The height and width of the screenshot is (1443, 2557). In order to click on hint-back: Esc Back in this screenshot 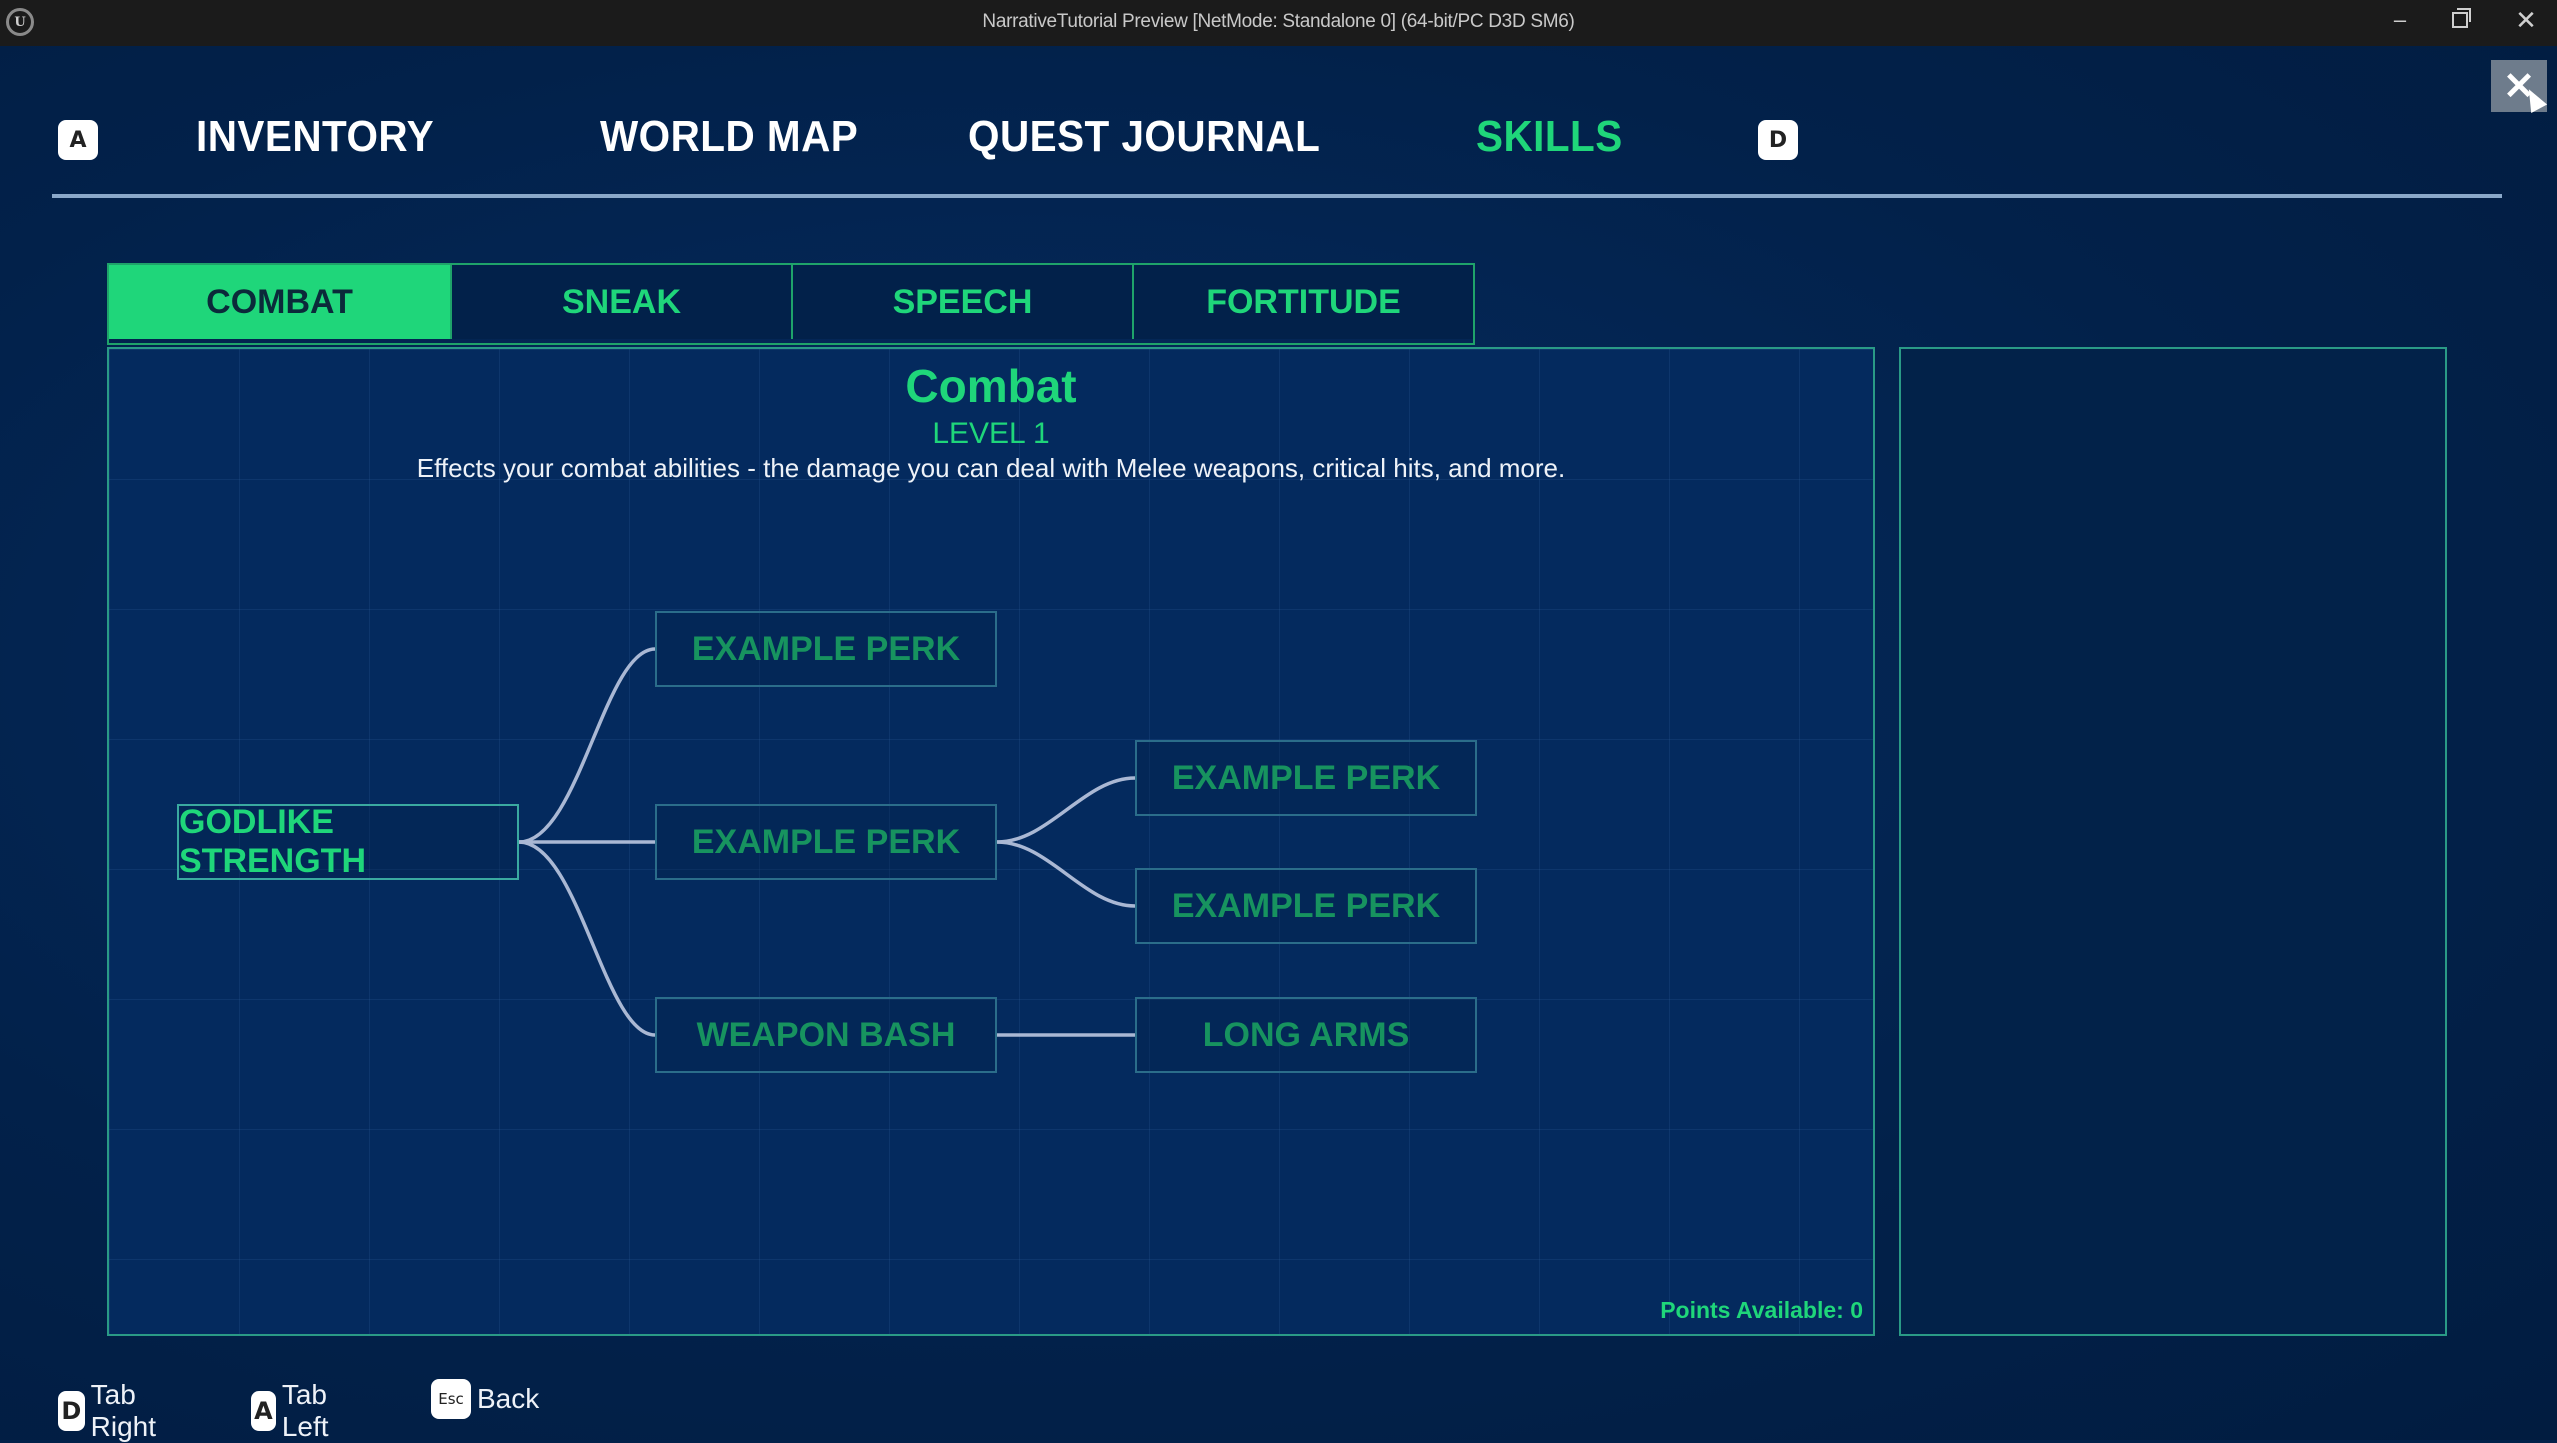, I will do `click(485, 1399)`.